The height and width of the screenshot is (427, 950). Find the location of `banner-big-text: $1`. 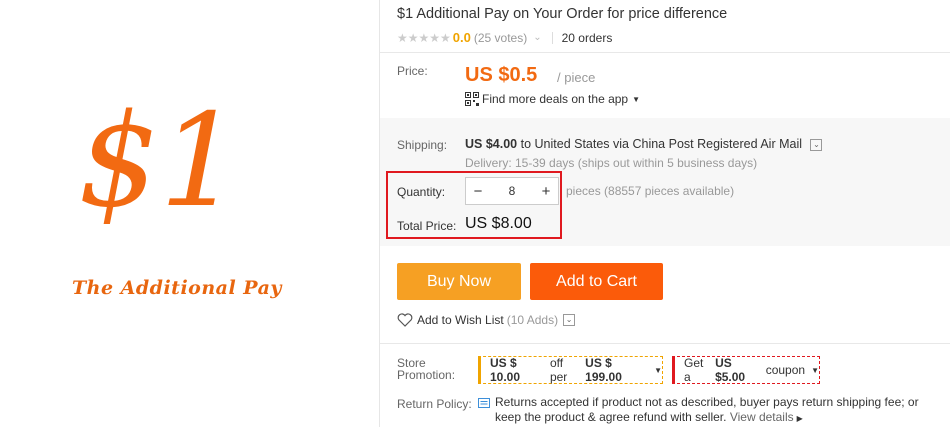

banner-big-text: $1 is located at coordinates (159, 161).